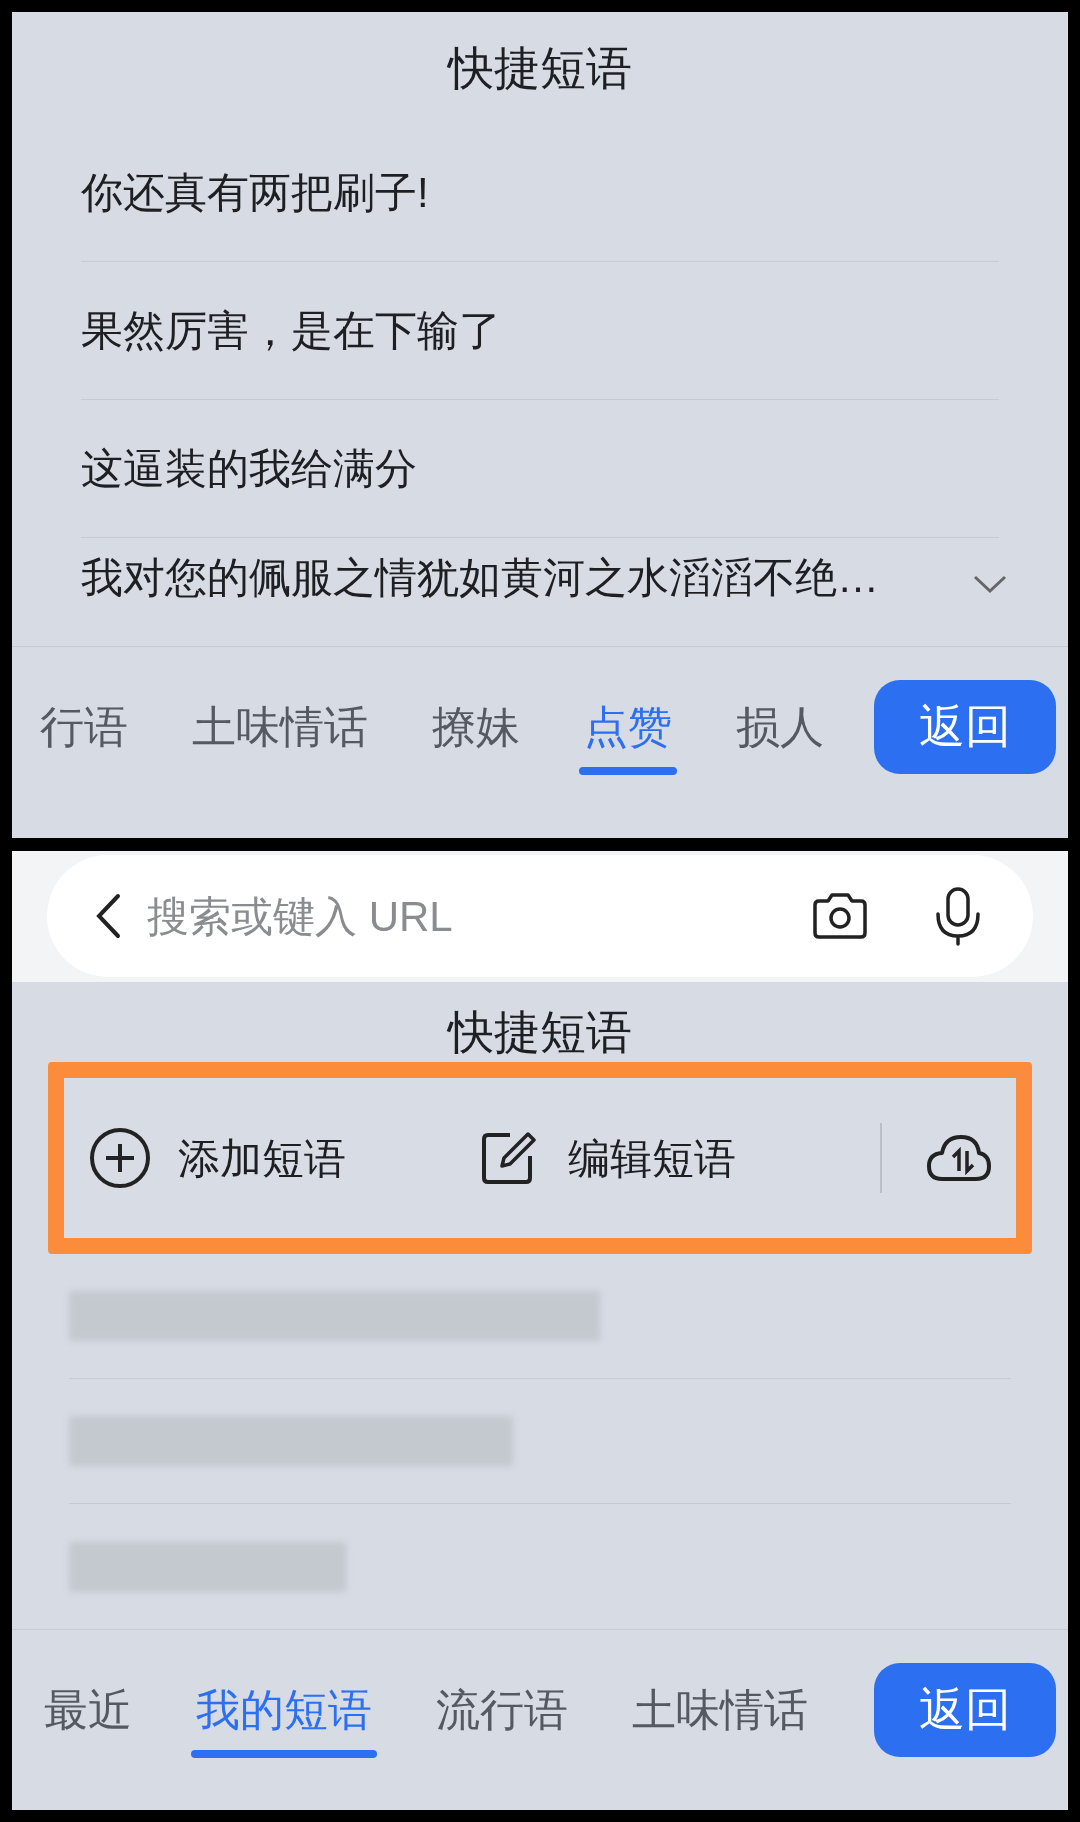  What do you see at coordinates (650, 1158) in the screenshot?
I see `edit-phrase-button: 编辑短语` at bounding box center [650, 1158].